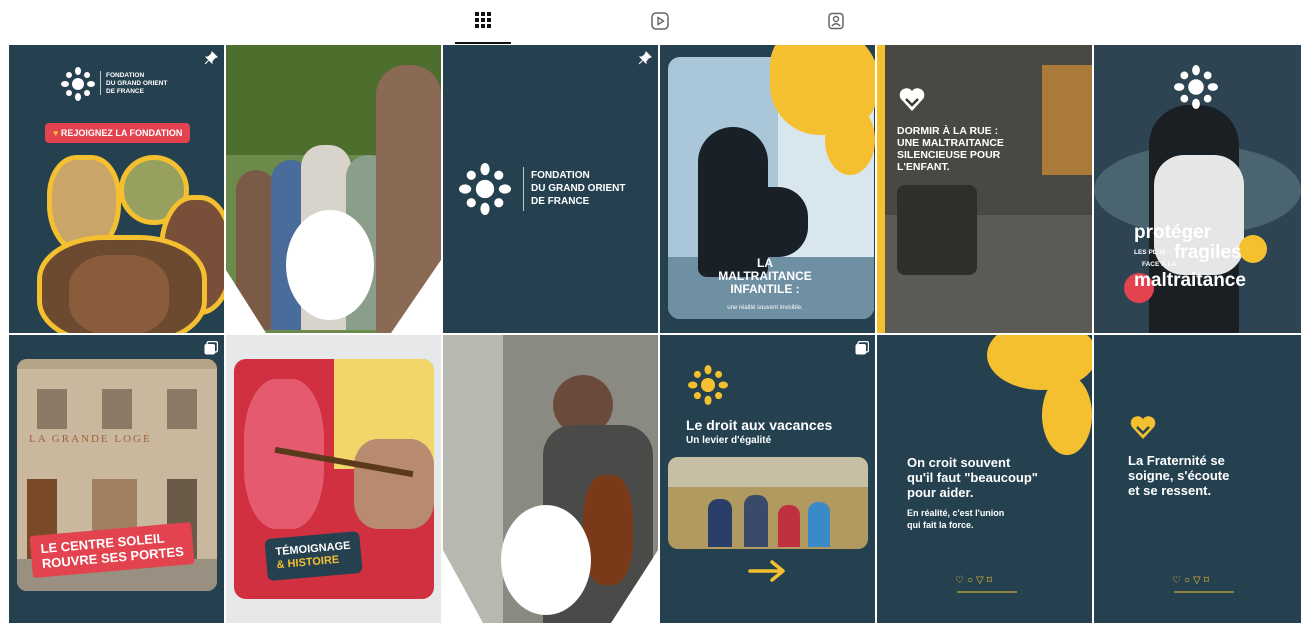 The height and width of the screenshot is (623, 1301). Describe the element at coordinates (765, 308) in the screenshot. I see `subtitle: une réalité souvent invisible.` at that location.